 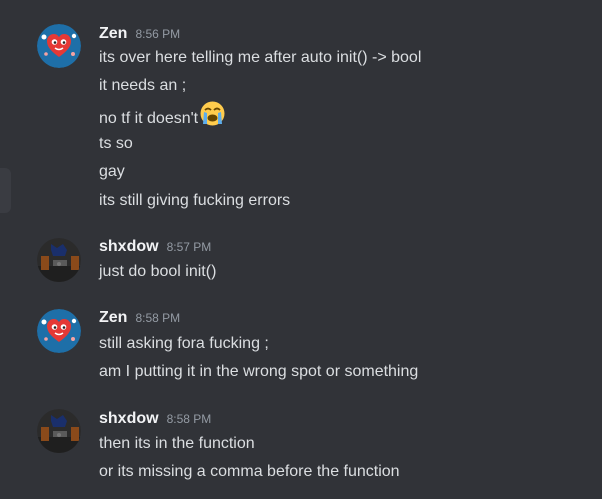 I want to click on message-timestamp: 8:58 PM, so click(x=189, y=419).